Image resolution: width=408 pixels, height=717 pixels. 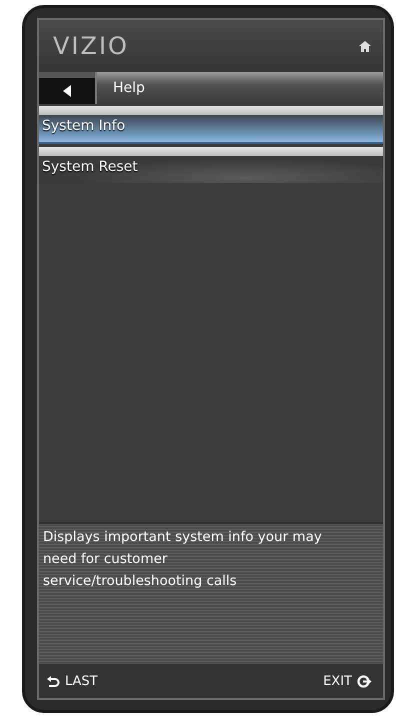 What do you see at coordinates (53, 681) in the screenshot?
I see `return-arrow-icon` at bounding box center [53, 681].